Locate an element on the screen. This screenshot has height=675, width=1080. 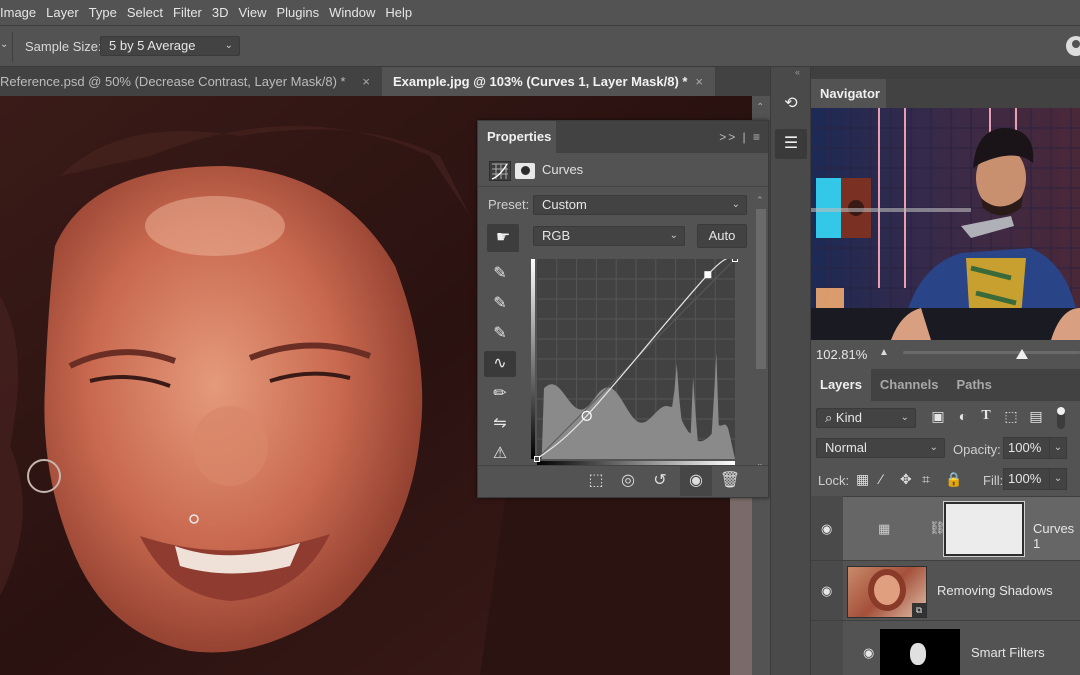
delete-adjustment-trash-icon: 🗑 is located at coordinates (730, 481).